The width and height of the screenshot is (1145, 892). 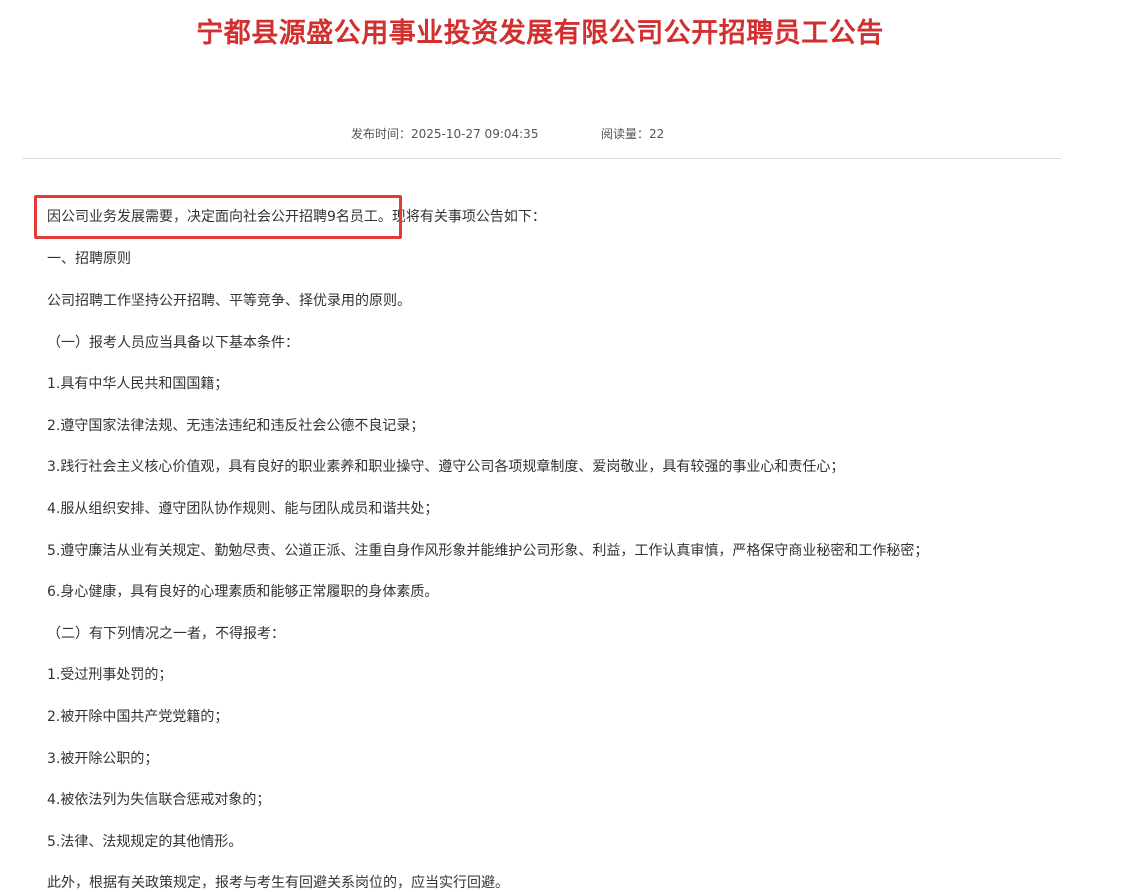 What do you see at coordinates (173, 343) in the screenshot?
I see `article-paragraph: （一）报考人员应当具备以下基本条件：` at bounding box center [173, 343].